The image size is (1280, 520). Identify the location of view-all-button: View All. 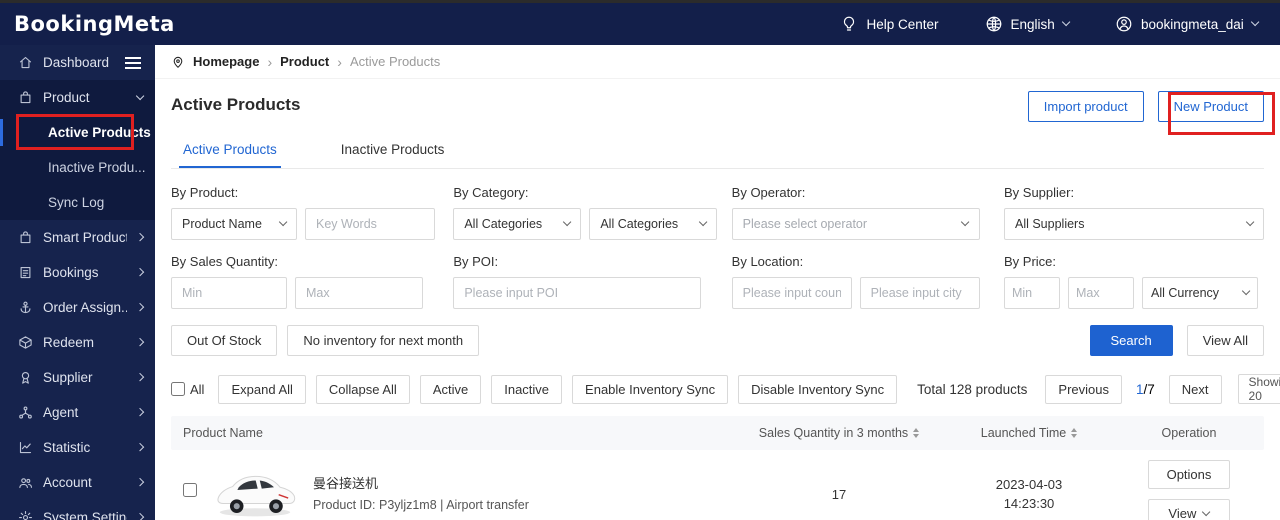
(1225, 340).